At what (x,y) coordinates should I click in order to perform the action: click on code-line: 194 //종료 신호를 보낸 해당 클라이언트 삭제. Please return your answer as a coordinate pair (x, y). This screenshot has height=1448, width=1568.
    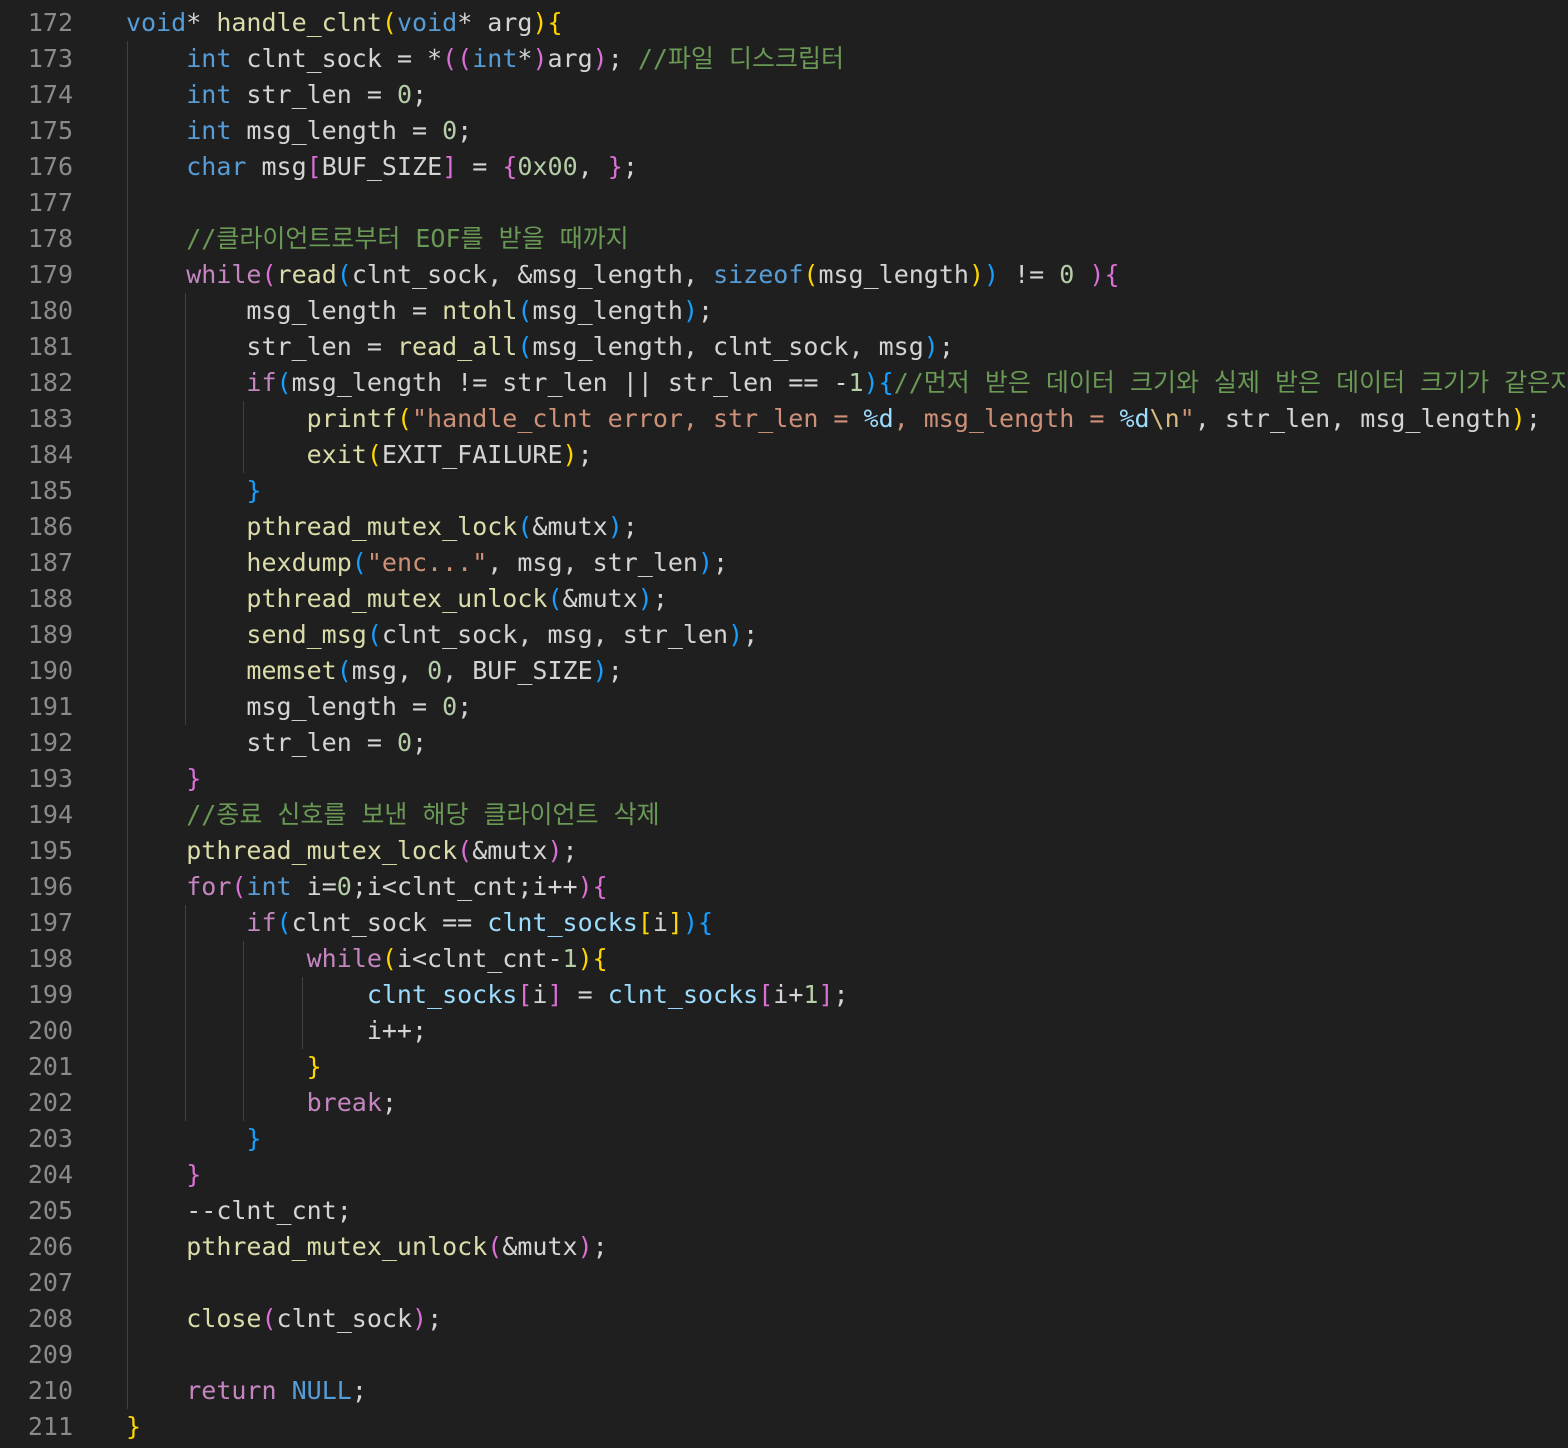
    Looking at the image, I should click on (784, 815).